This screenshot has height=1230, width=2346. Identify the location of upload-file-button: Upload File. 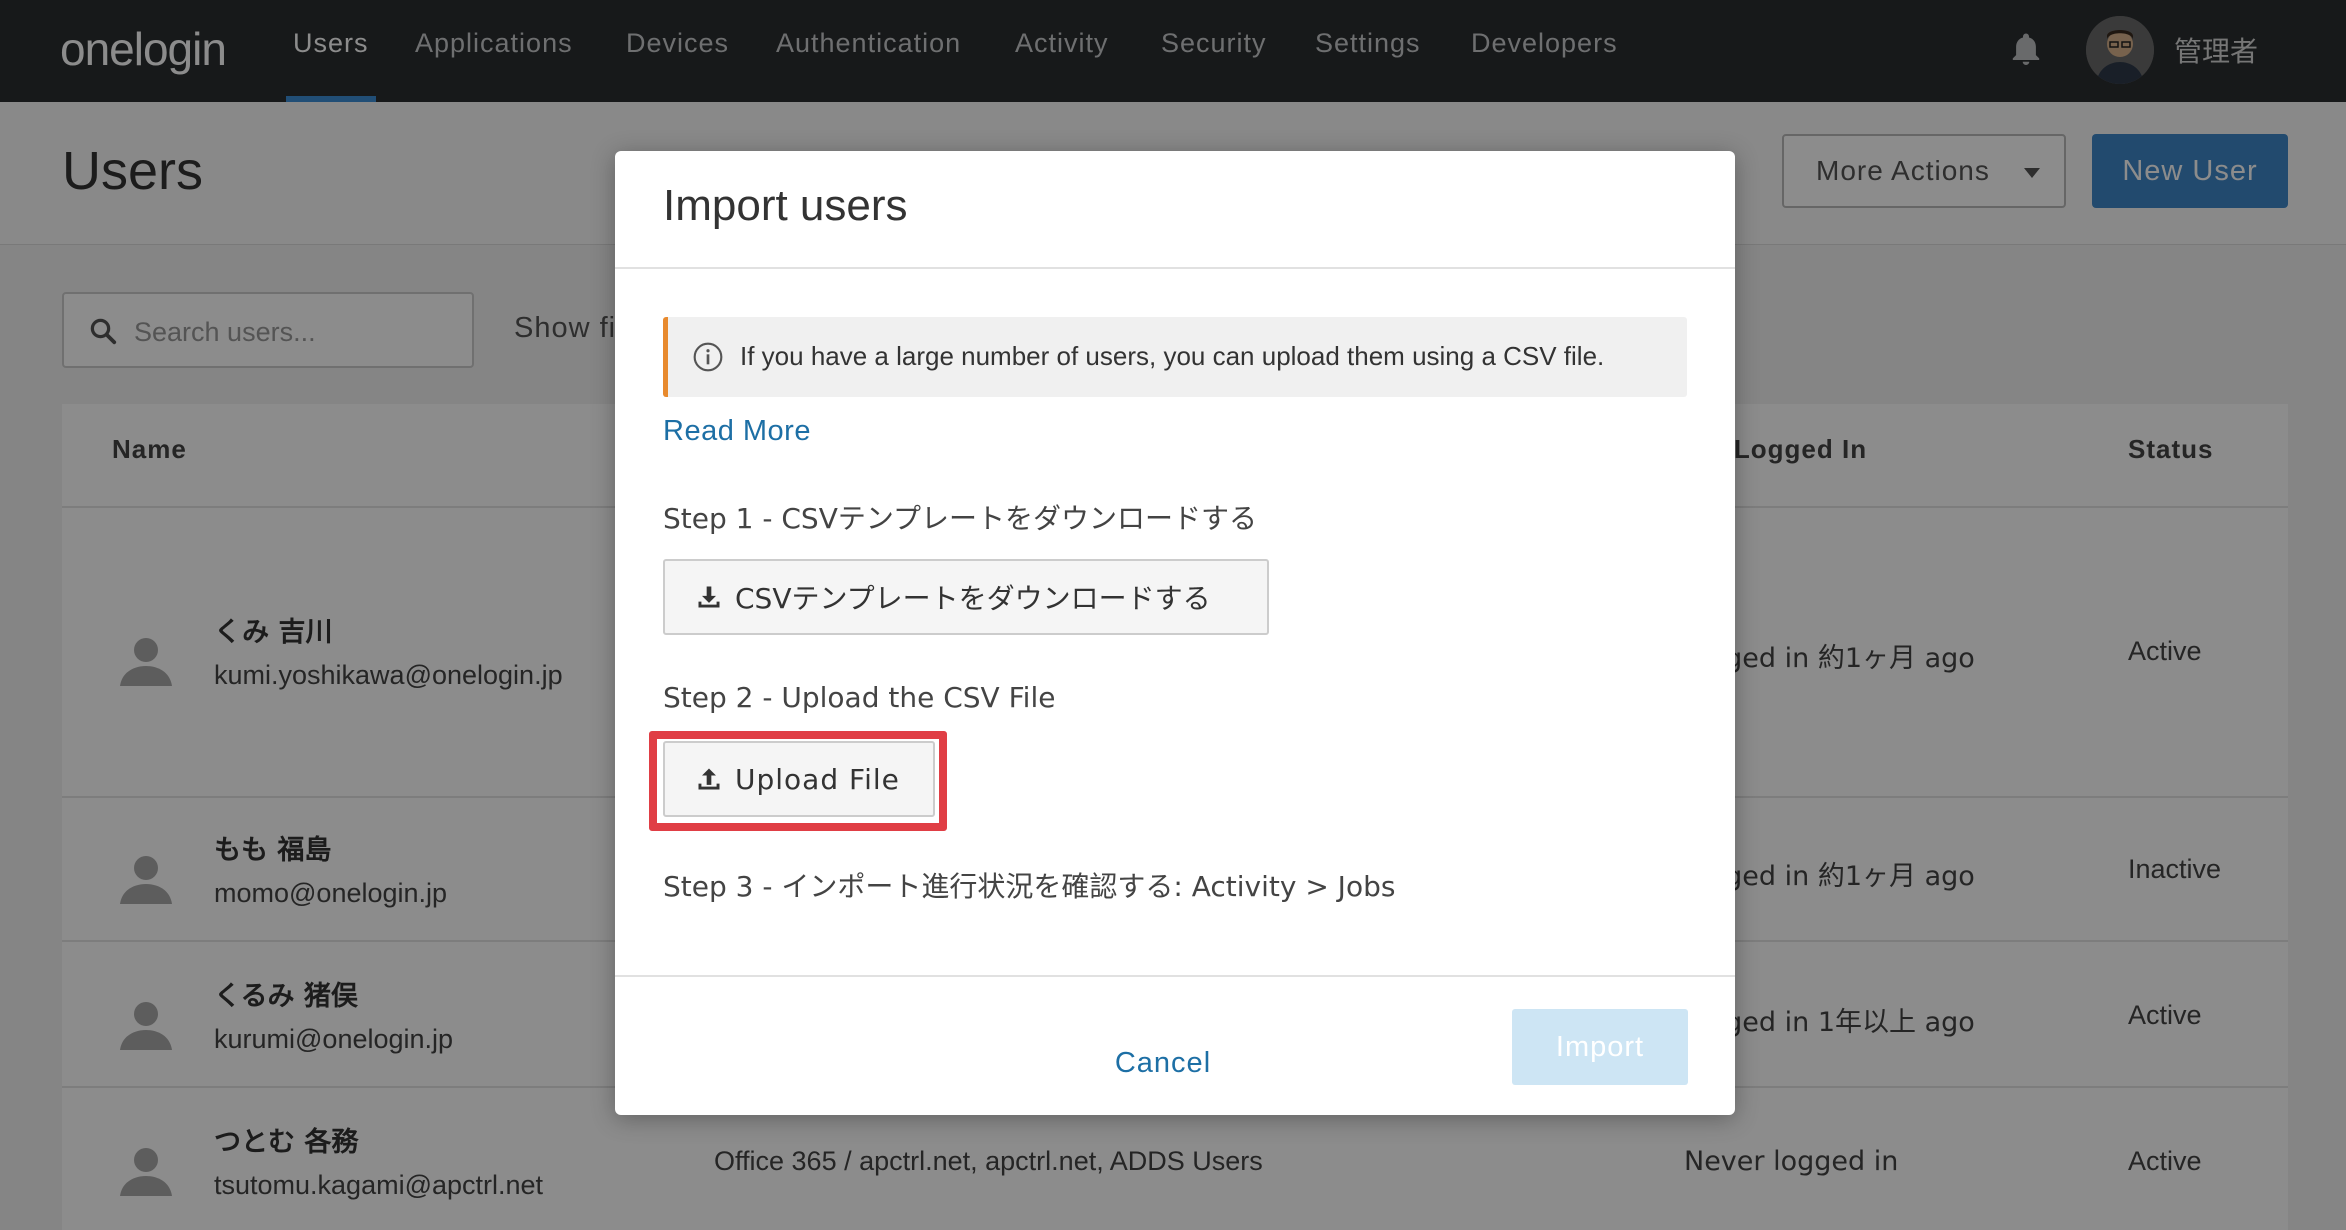
(799, 779).